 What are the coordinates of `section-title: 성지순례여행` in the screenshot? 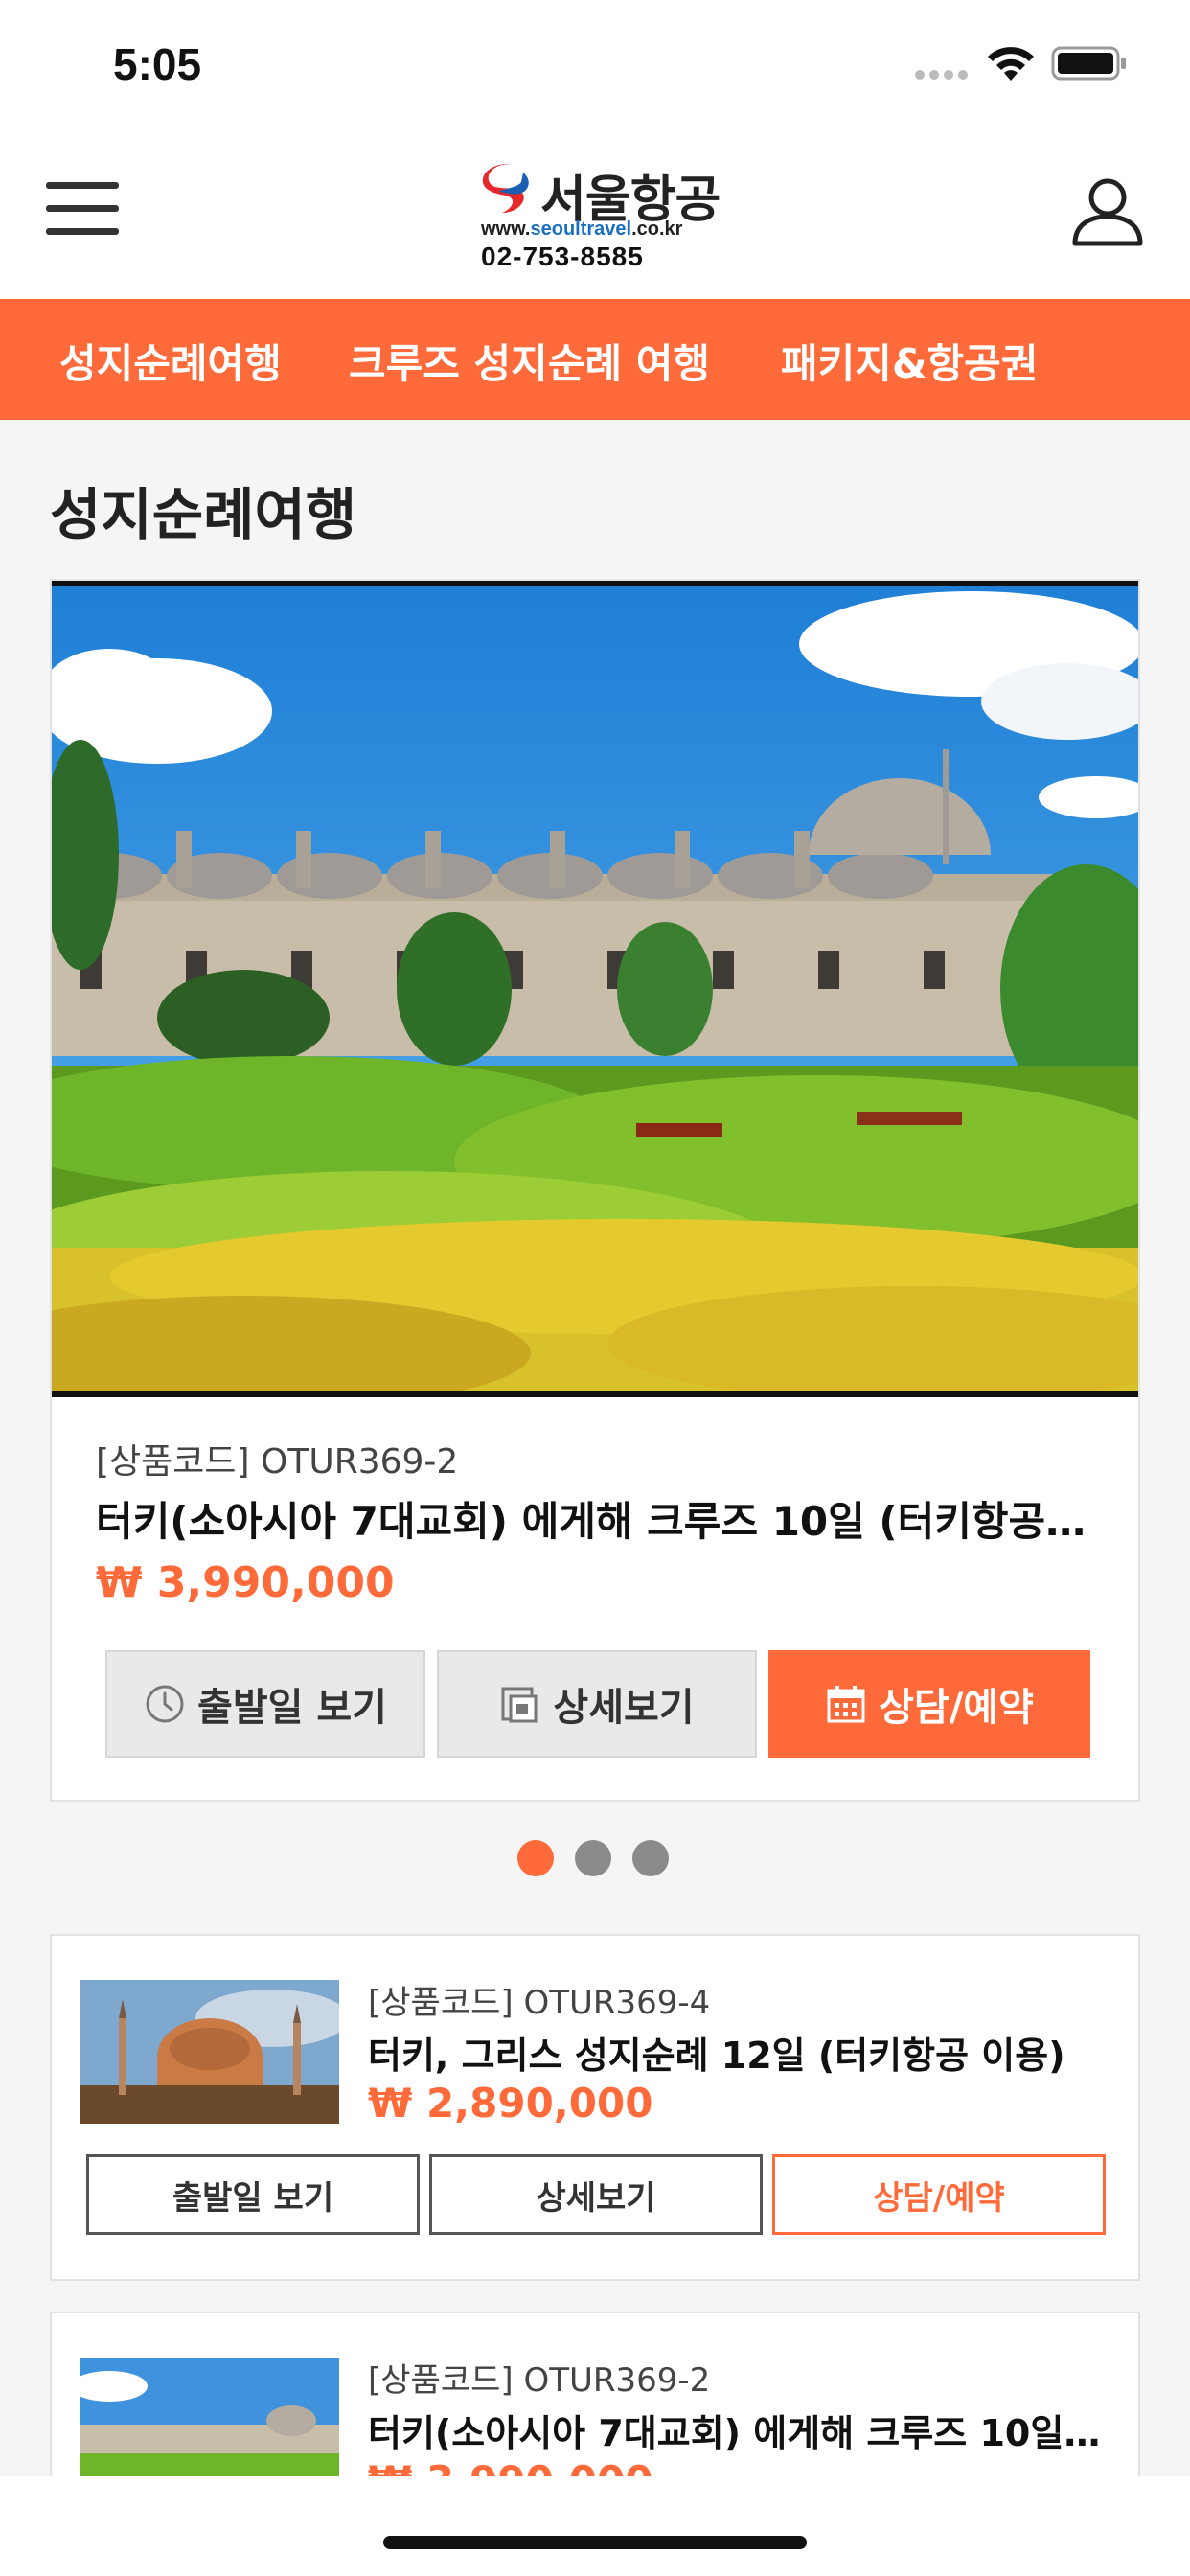 It's located at (203, 514).